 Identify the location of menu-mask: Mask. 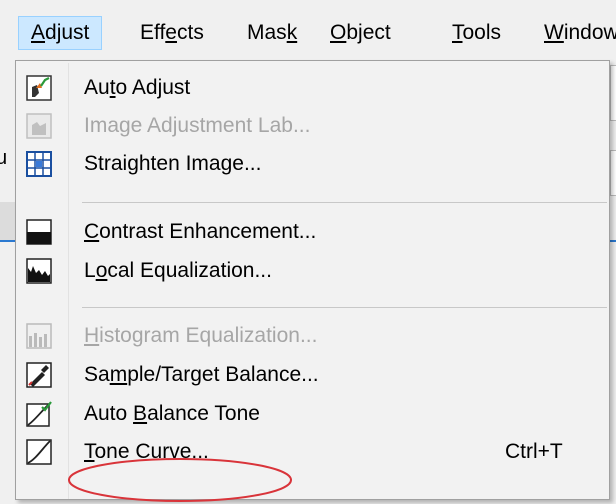
(272, 33).